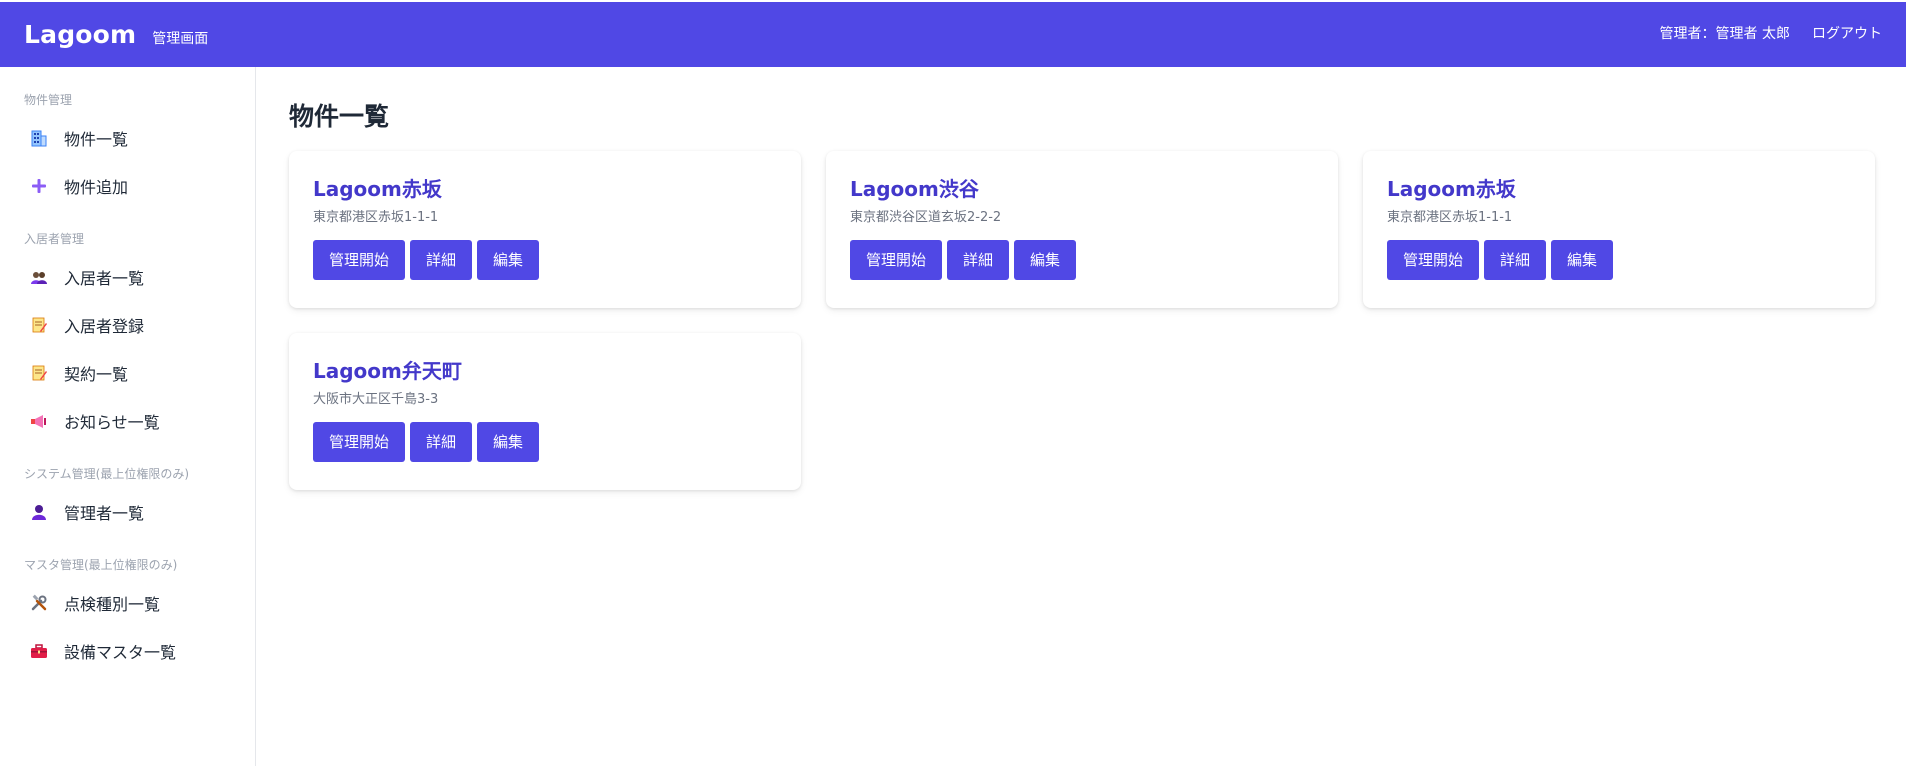 The image size is (1906, 766). What do you see at coordinates (48, 100) in the screenshot?
I see `sidebar-section-property: 物件管理` at bounding box center [48, 100].